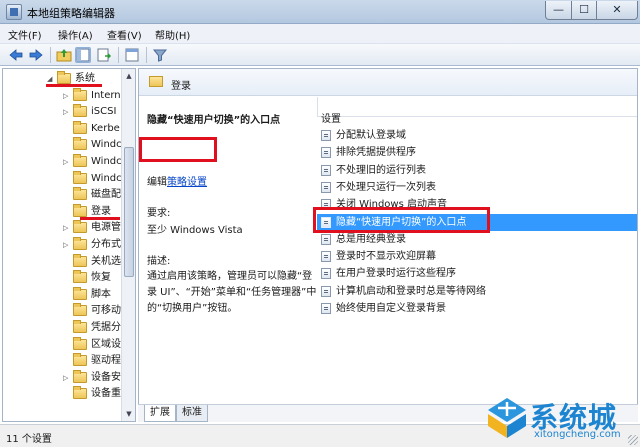 Image resolution: width=640 pixels, height=447 pixels. What do you see at coordinates (181, 86) in the screenshot?
I see `content-header-title: 登录` at bounding box center [181, 86].